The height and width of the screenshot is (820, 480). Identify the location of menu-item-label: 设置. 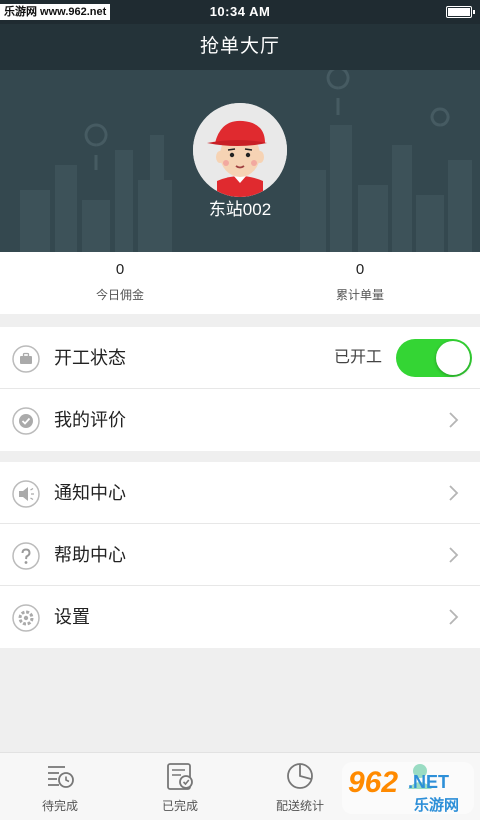
(72, 617).